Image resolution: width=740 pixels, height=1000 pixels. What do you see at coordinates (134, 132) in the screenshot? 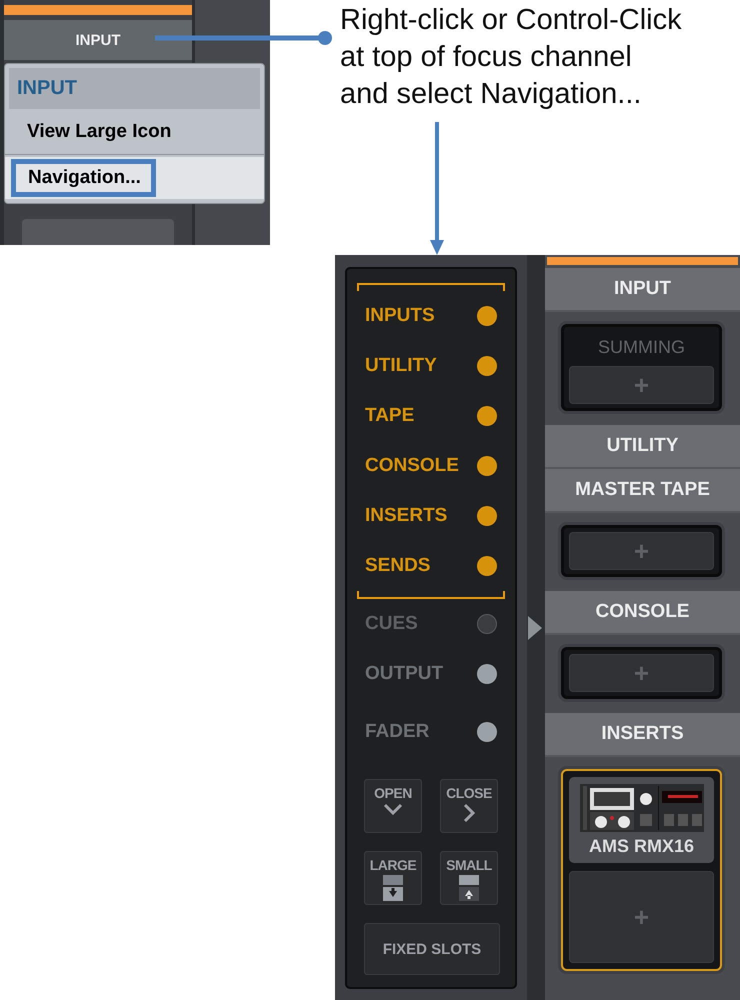
I see `menu-item: View Large Icon` at bounding box center [134, 132].